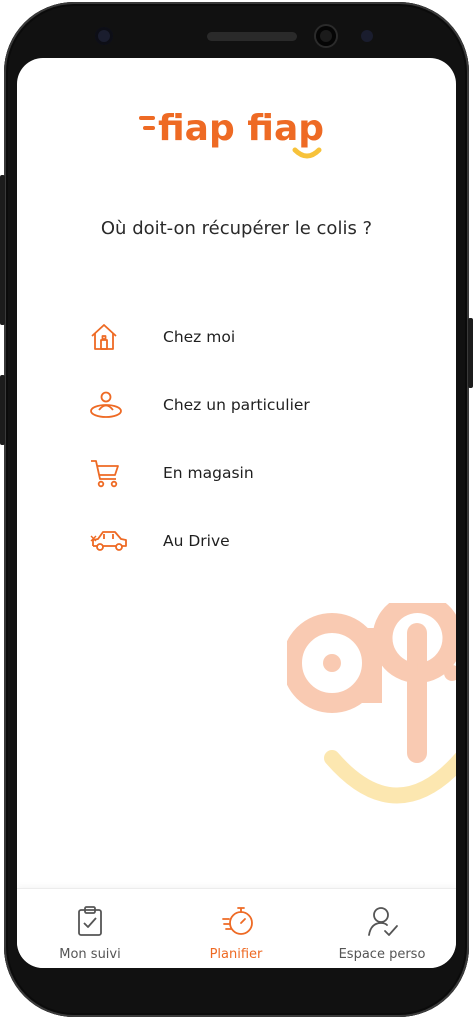 The width and height of the screenshot is (473, 1019). Describe the element at coordinates (242, 337) in the screenshot. I see `option-chez-moi: Chez moi` at that location.